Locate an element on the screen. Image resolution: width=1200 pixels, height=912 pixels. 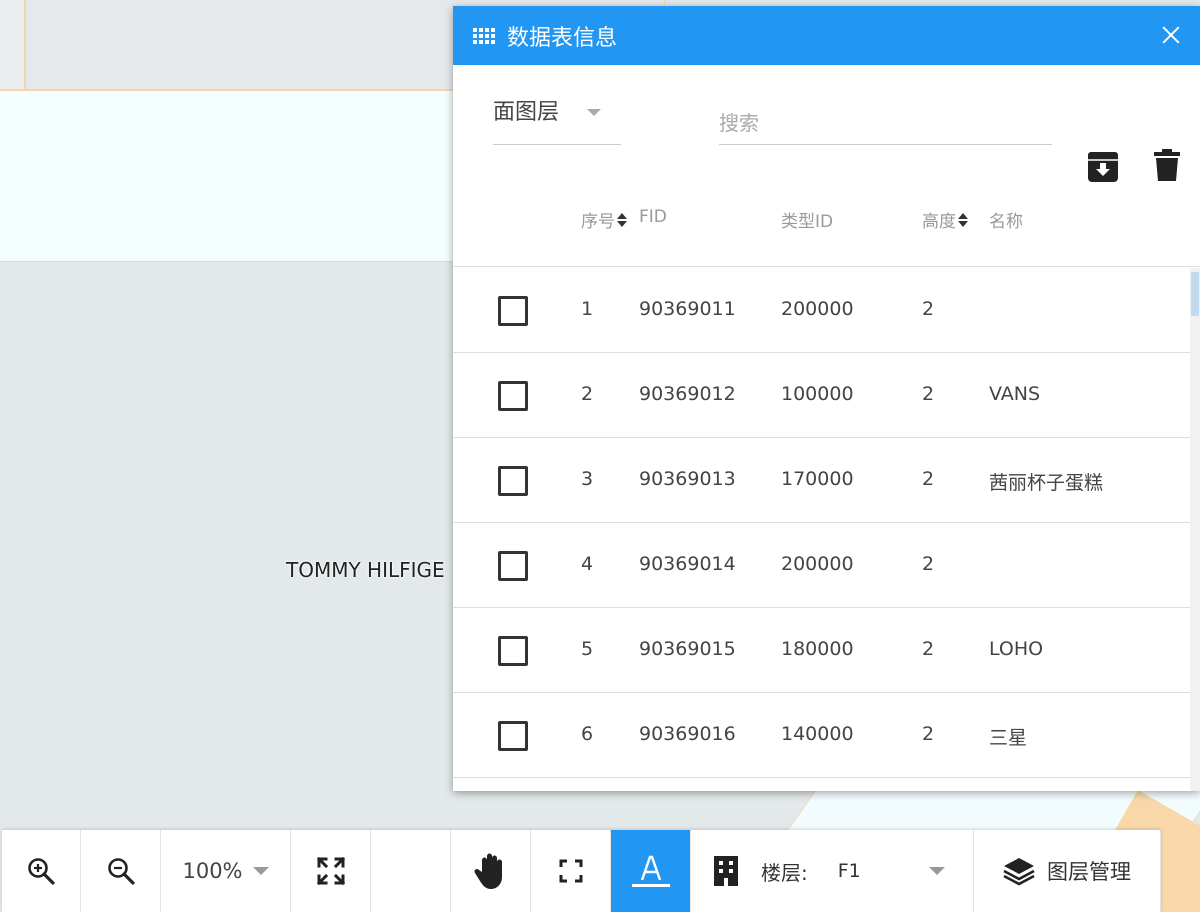
column-header-index: 序号 is located at coordinates (604, 219).